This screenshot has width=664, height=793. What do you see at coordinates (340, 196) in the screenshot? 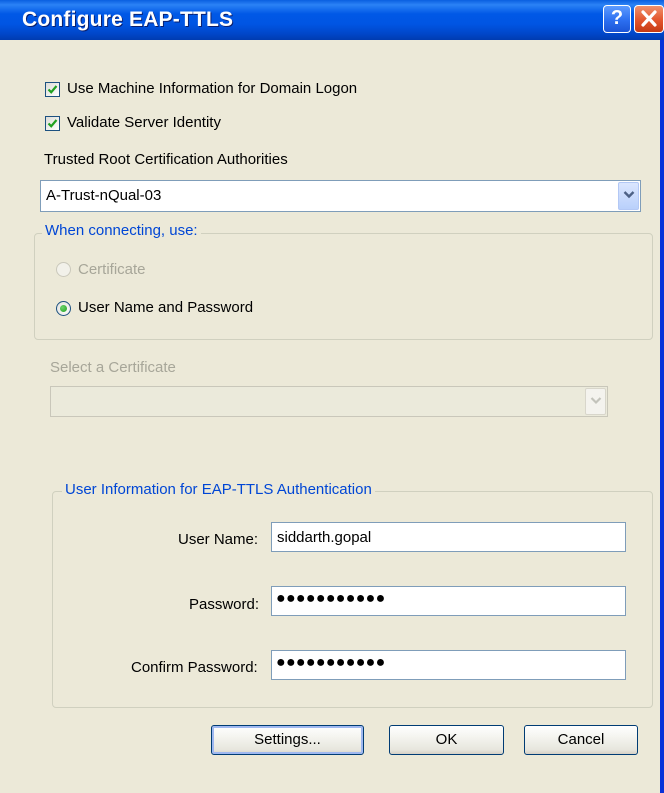
I see `trusted-root-dropdown: A-Trust-nQual-03` at bounding box center [340, 196].